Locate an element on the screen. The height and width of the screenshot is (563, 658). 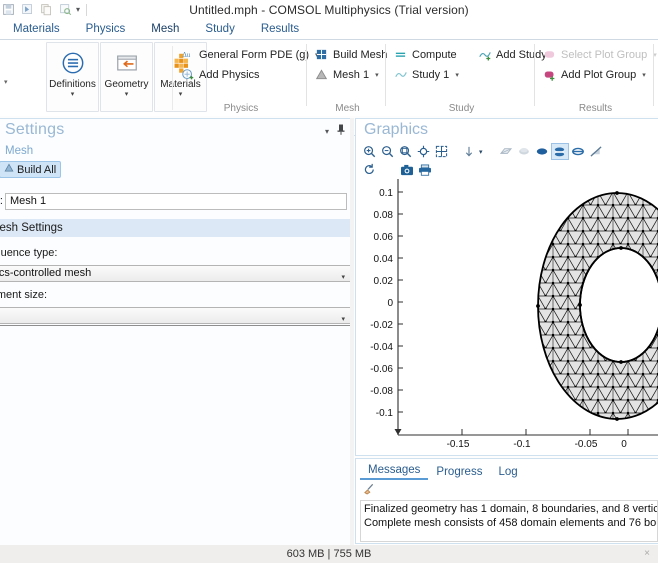
geometry-caret: ▾ is located at coordinates (127, 95).